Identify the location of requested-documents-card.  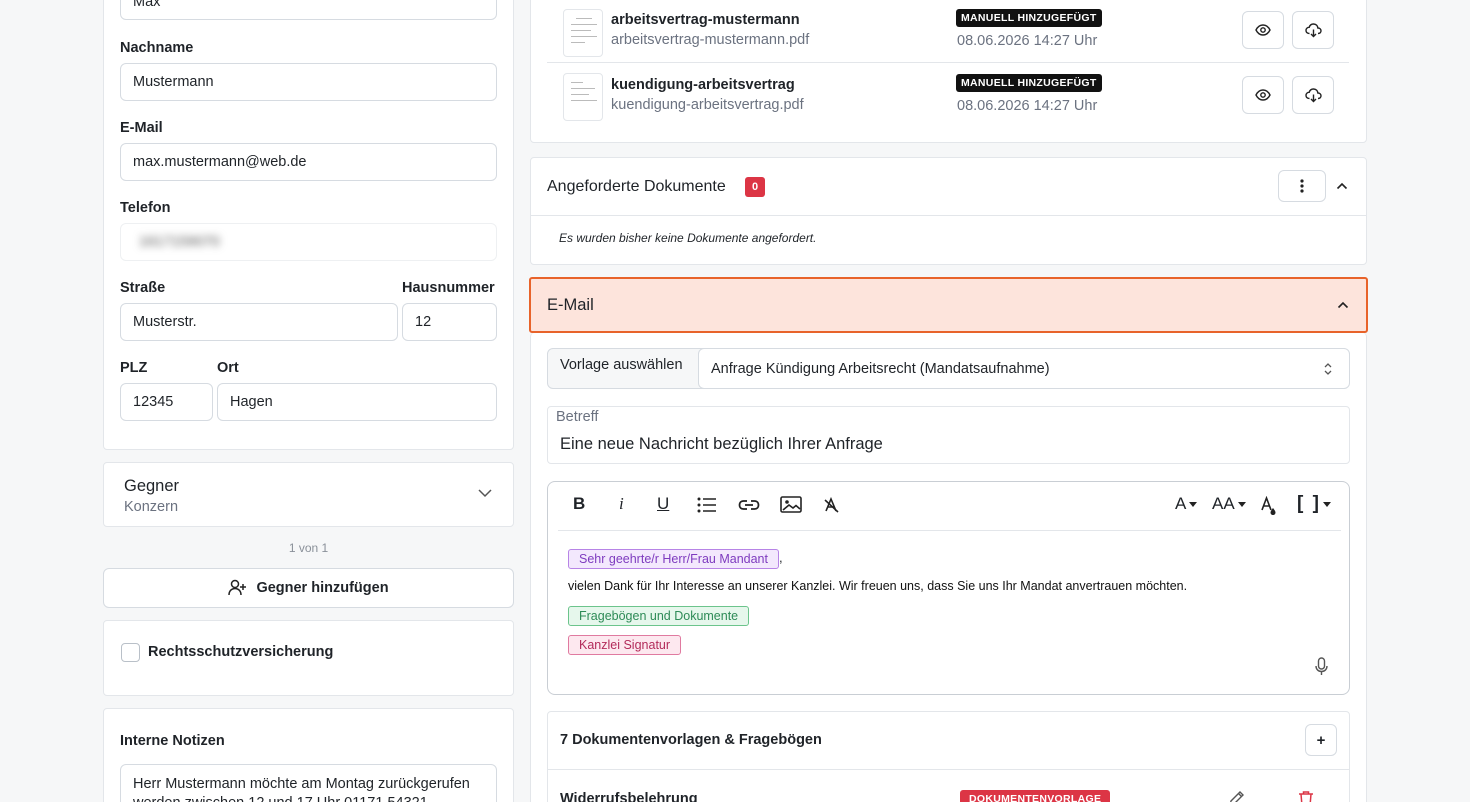
(948, 211).